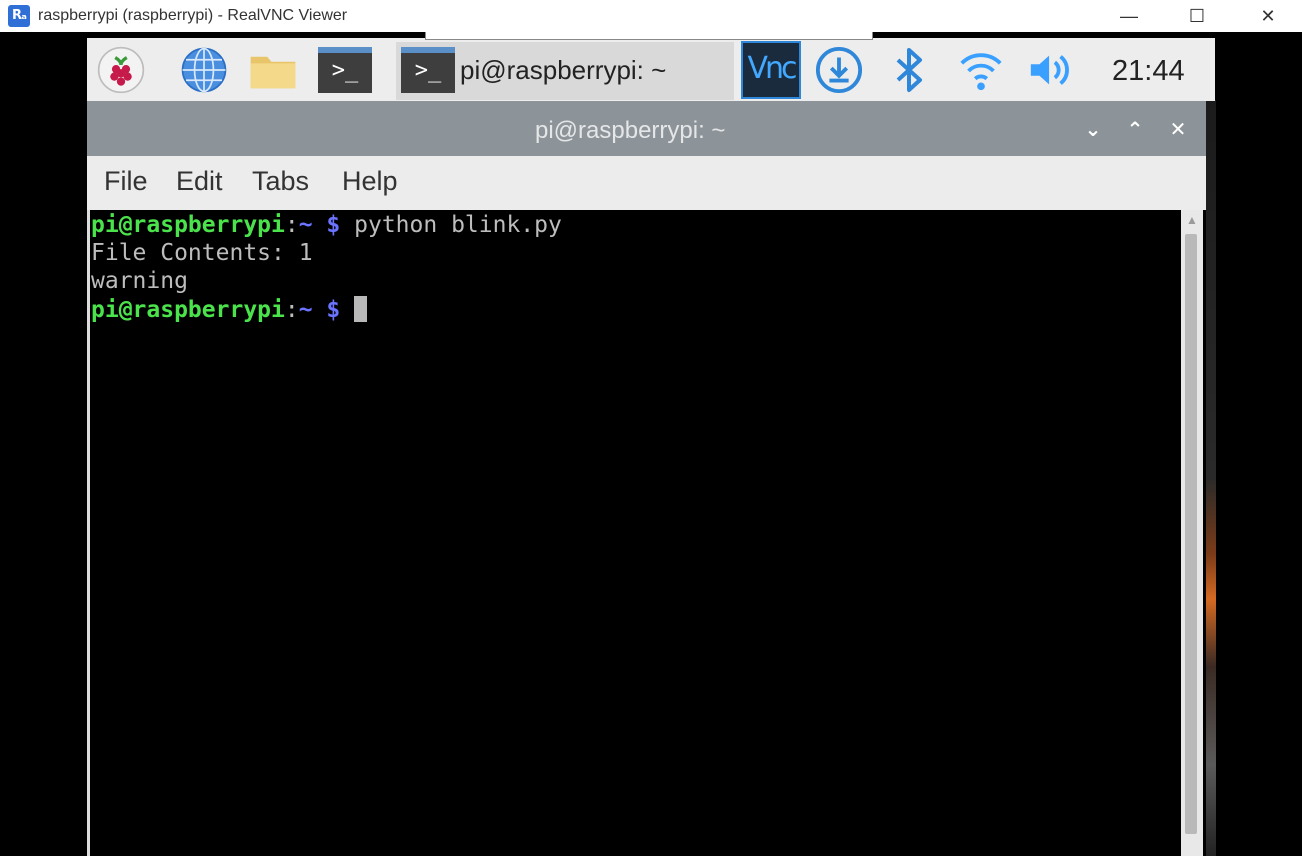 The height and width of the screenshot is (856, 1302). Describe the element at coordinates (1178, 129) in the screenshot. I see `terminal-close-button: ✕` at that location.